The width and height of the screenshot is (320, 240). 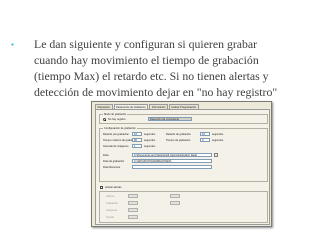 What do you see at coordinates (183, 207) in the screenshot?
I see `alerts-group: Alarma Grabación Imágenes Sonido` at bounding box center [183, 207].